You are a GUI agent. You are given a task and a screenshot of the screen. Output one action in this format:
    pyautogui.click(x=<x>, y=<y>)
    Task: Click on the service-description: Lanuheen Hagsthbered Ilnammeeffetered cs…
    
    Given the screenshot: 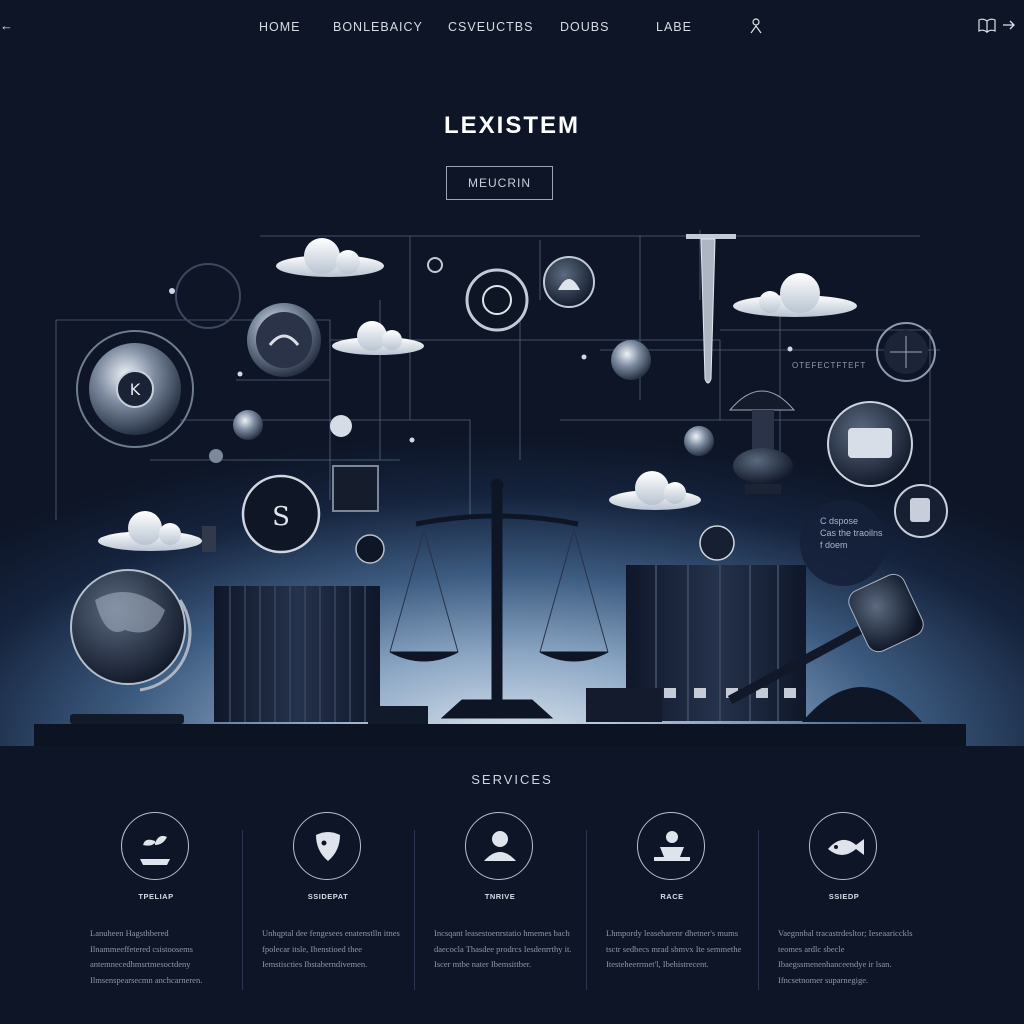 What is the action you would take?
    pyautogui.click(x=146, y=956)
    